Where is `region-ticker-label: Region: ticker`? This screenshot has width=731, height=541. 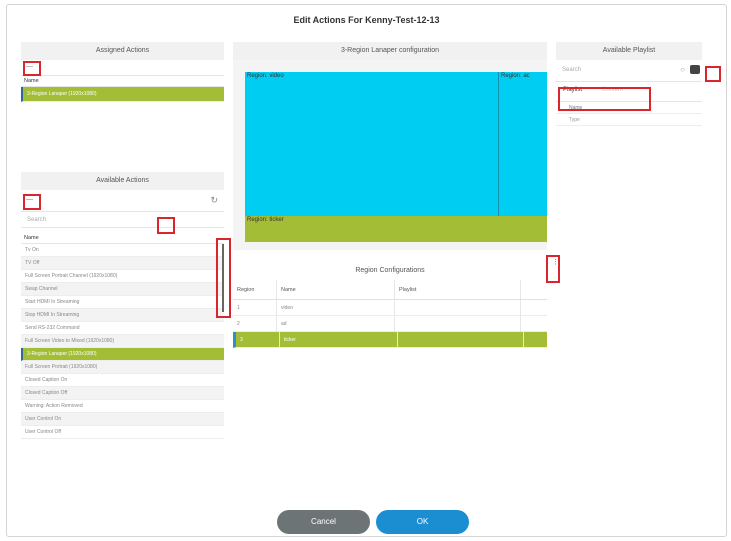 region-ticker-label: Region: ticker is located at coordinates (265, 220).